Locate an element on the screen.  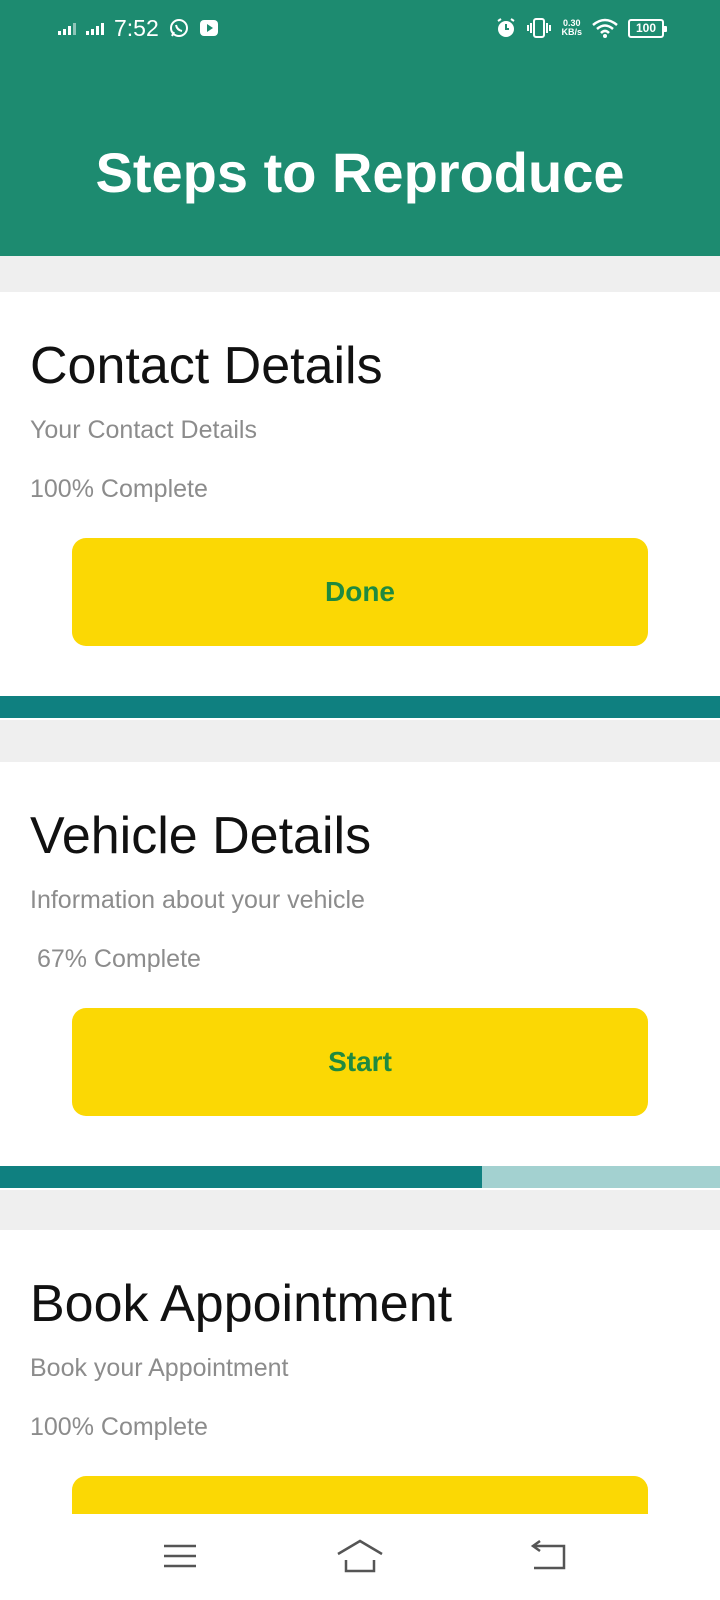
step-subtitle: Book your Appointment is located at coordinates (159, 1368).